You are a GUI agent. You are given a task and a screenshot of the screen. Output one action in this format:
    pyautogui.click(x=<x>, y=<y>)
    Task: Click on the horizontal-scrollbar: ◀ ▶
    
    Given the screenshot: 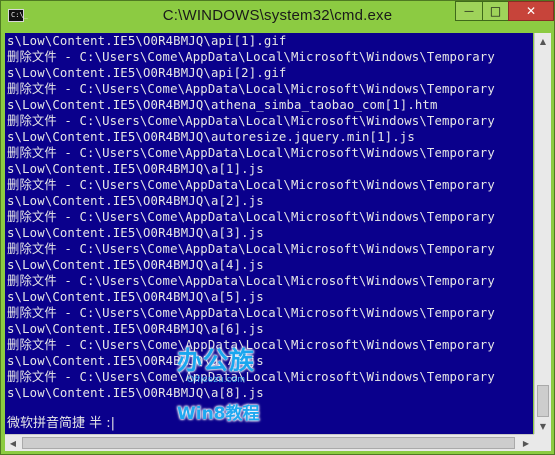 What is the action you would take?
    pyautogui.click(x=269, y=442)
    